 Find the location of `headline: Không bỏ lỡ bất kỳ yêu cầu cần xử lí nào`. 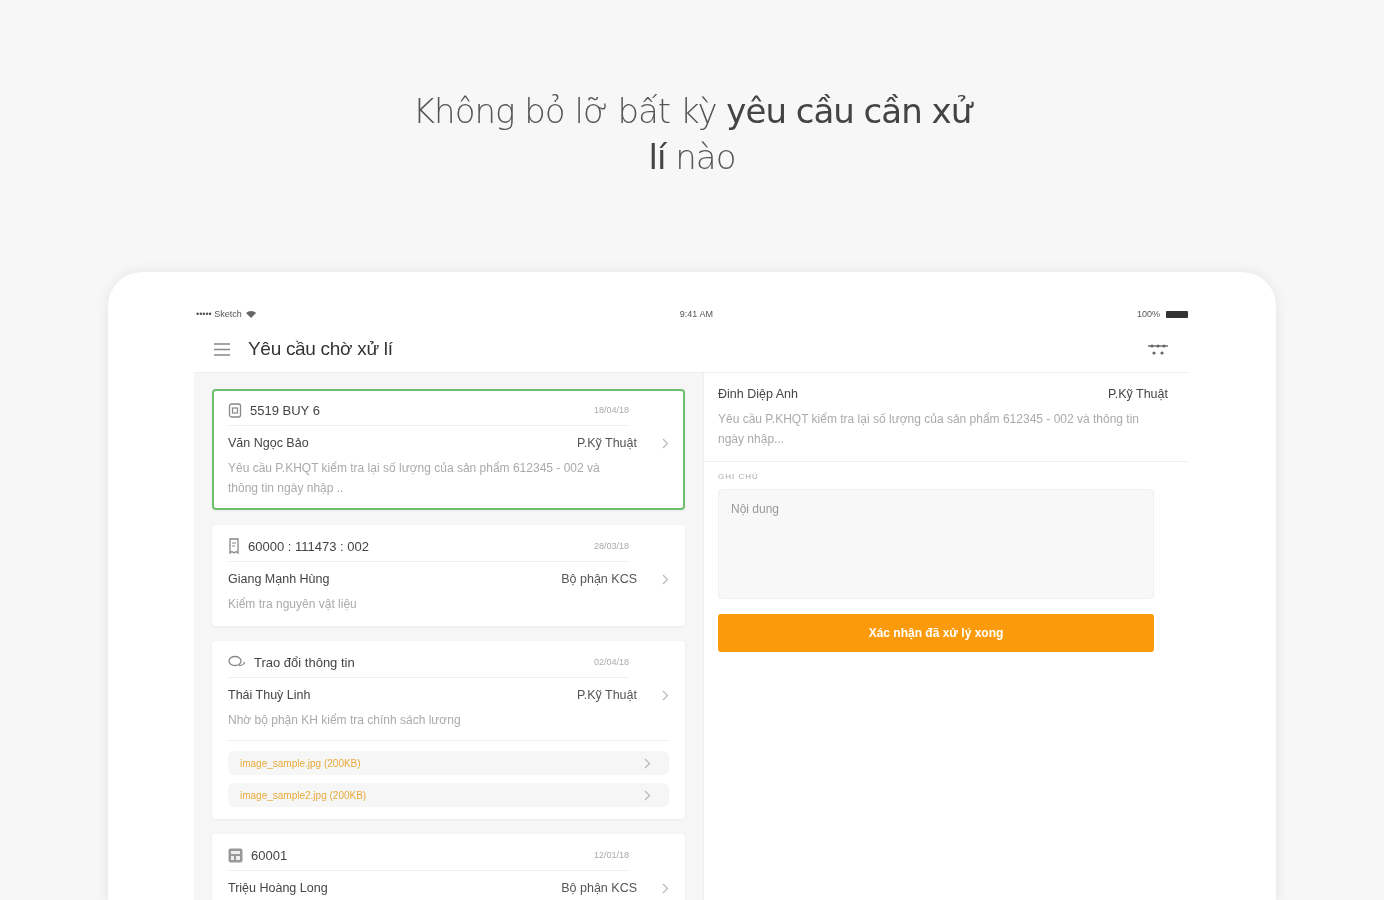

headline: Không bỏ lỡ bất kỳ yêu cầu cần xử lí nào is located at coordinates (692, 134).